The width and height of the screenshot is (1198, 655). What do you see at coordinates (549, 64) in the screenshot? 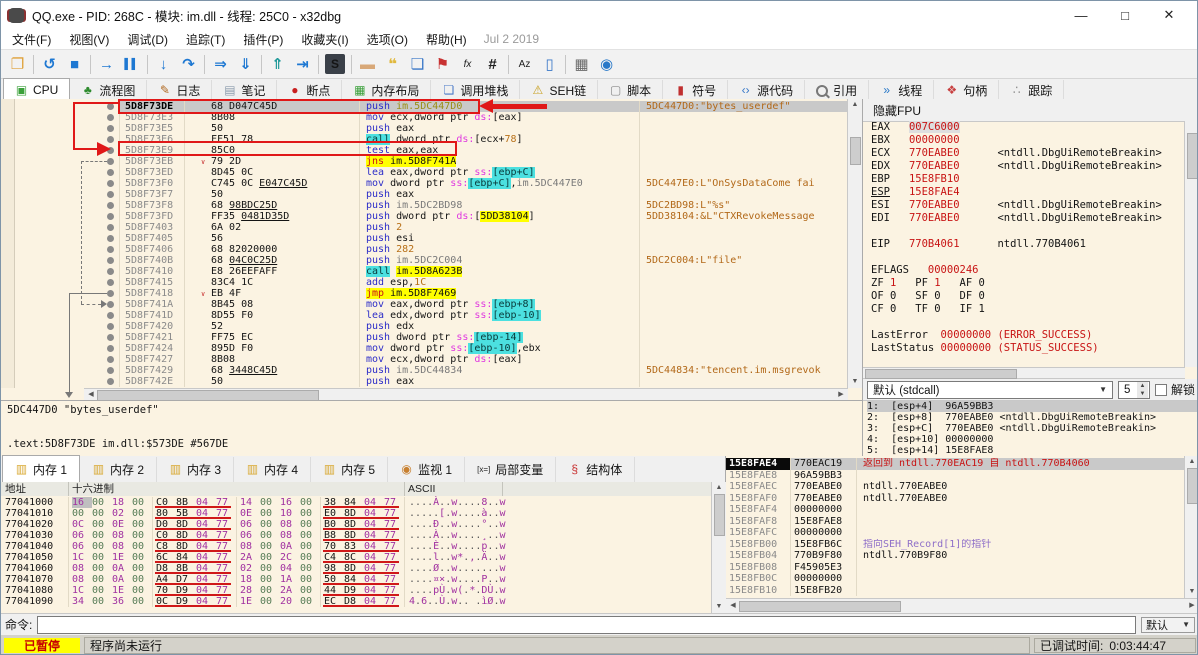
I see `modules-icon: ▯` at bounding box center [549, 64].